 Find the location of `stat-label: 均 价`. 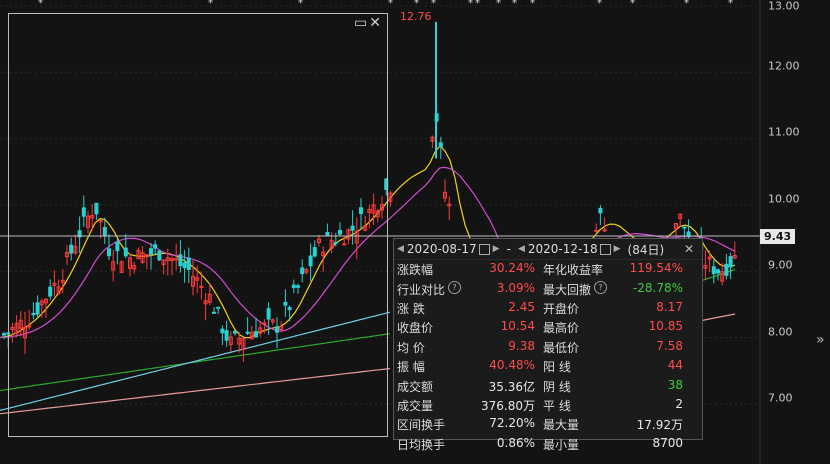

stat-label: 均 价 is located at coordinates (411, 347).